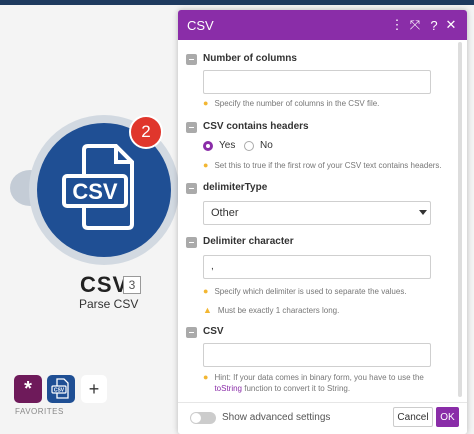 The image size is (474, 434). I want to click on operation-count-badge: 2, so click(146, 132).